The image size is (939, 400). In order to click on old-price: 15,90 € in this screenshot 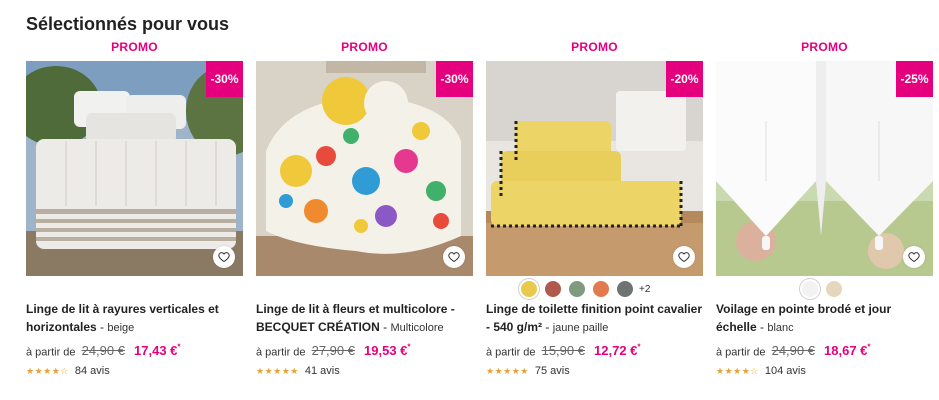, I will do `click(563, 351)`.